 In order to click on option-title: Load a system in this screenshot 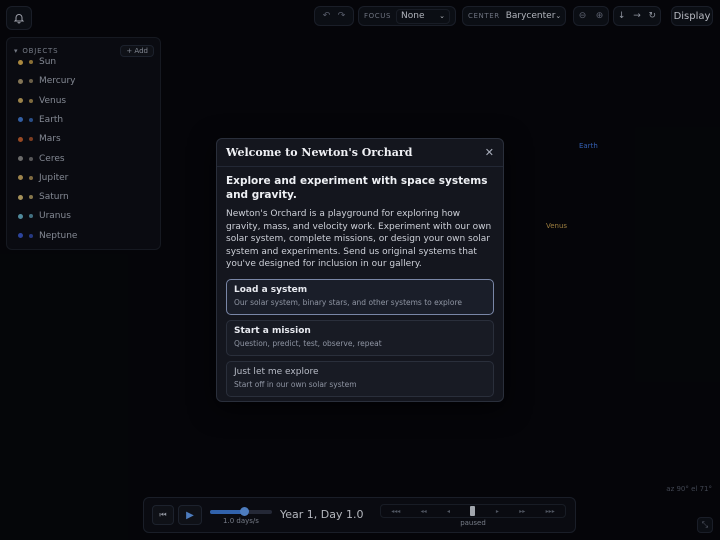, I will do `click(271, 289)`.